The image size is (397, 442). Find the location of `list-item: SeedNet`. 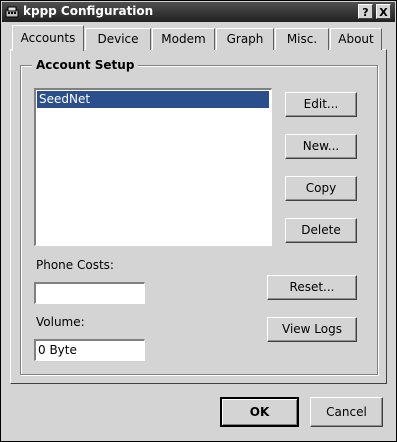

list-item: SeedNet is located at coordinates (153, 99).